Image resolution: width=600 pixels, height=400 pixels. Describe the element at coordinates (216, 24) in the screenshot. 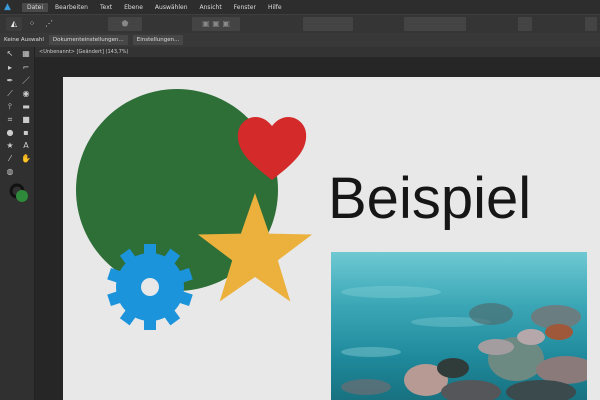

I see `arrange-buttons: ▣ ▣ ▣` at that location.